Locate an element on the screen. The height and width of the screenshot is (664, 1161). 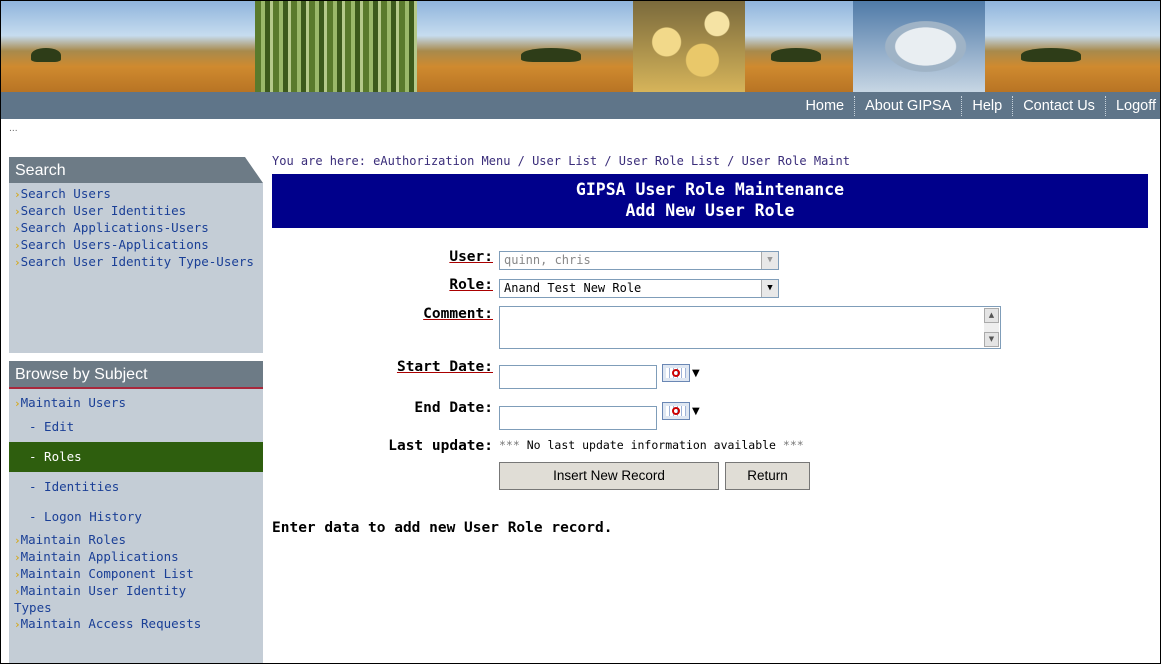
sidebar-heading-browse: Browse by Subject is located at coordinates (136, 375).